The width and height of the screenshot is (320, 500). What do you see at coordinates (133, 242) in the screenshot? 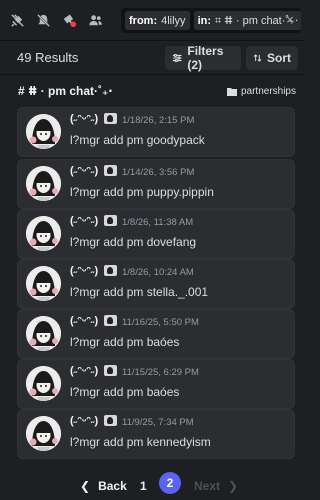
I see `message-text: l?mgr add pm dovefang` at bounding box center [133, 242].